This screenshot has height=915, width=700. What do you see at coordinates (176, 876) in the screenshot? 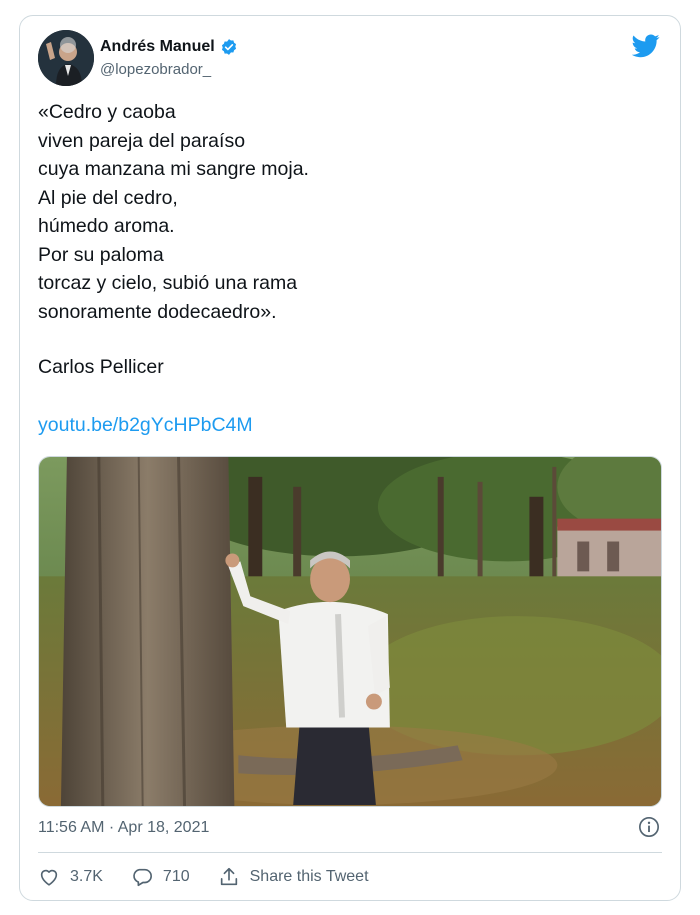
I see `reply-count: 710` at bounding box center [176, 876].